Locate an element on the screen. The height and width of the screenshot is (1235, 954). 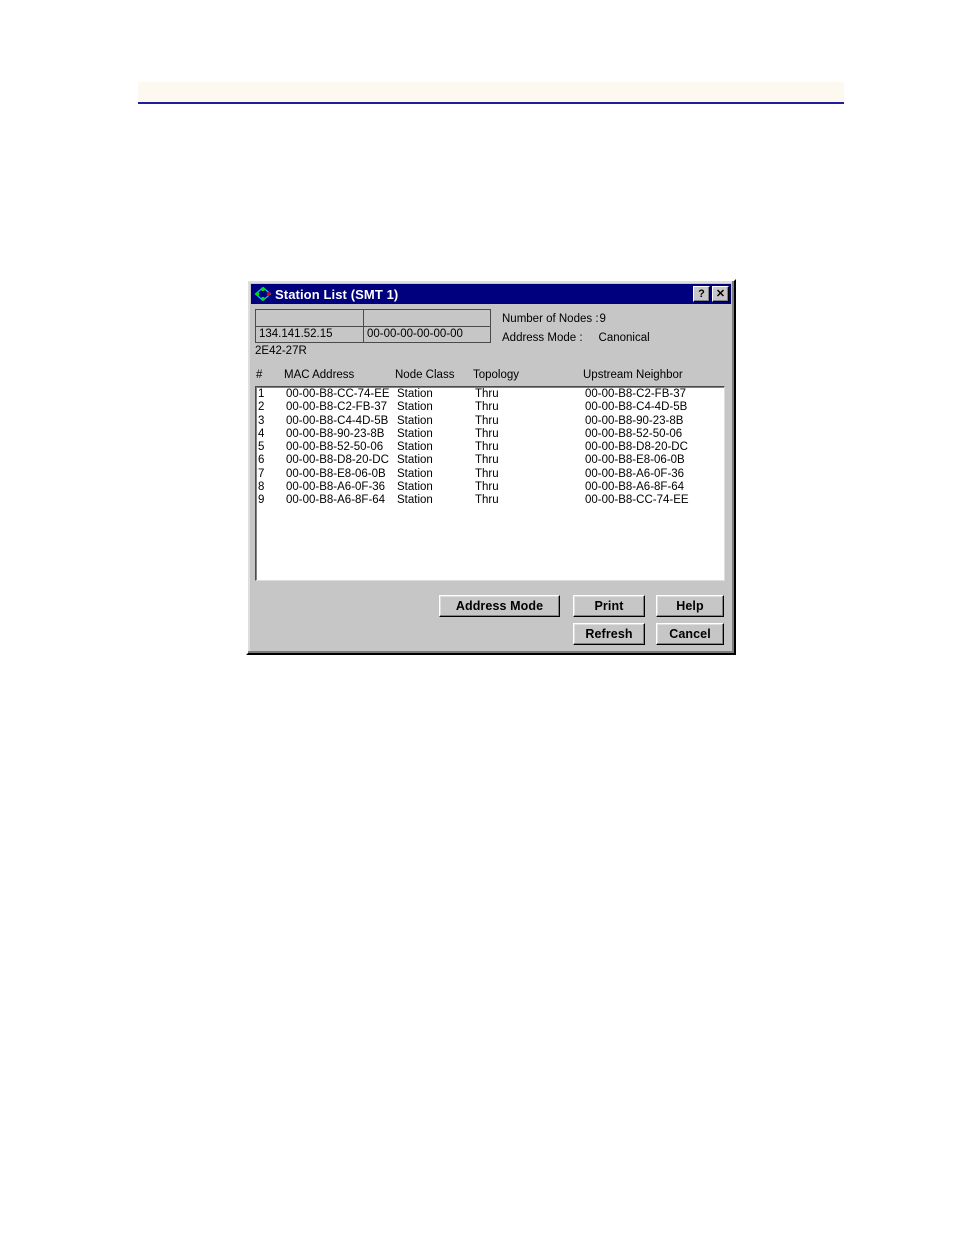
titlebar-buttons: ? ✕ is located at coordinates (711, 294).